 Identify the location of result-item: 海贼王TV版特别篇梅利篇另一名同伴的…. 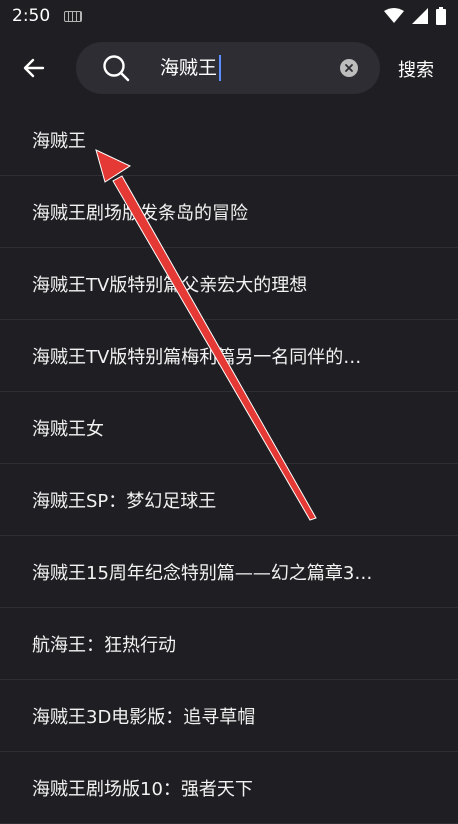
(229, 356).